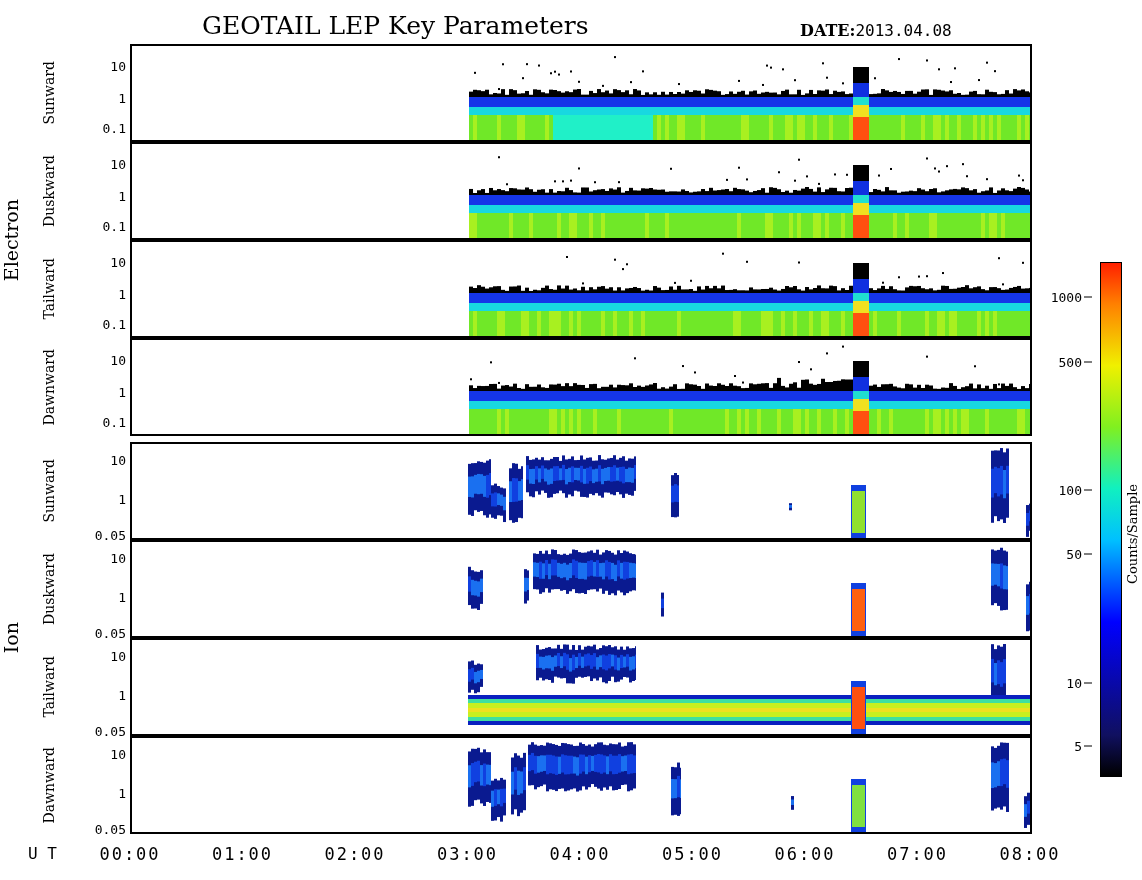 The width and height of the screenshot is (1142, 880). I want to click on group-label: Electron, so click(11, 240).